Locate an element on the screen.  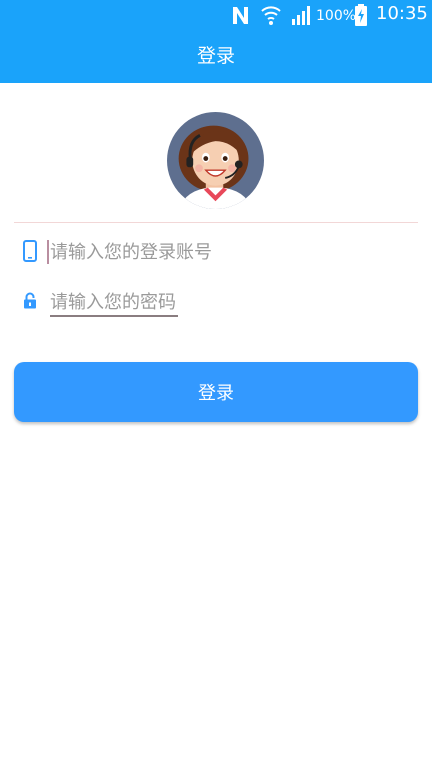
signal-icon is located at coordinates (301, 15).